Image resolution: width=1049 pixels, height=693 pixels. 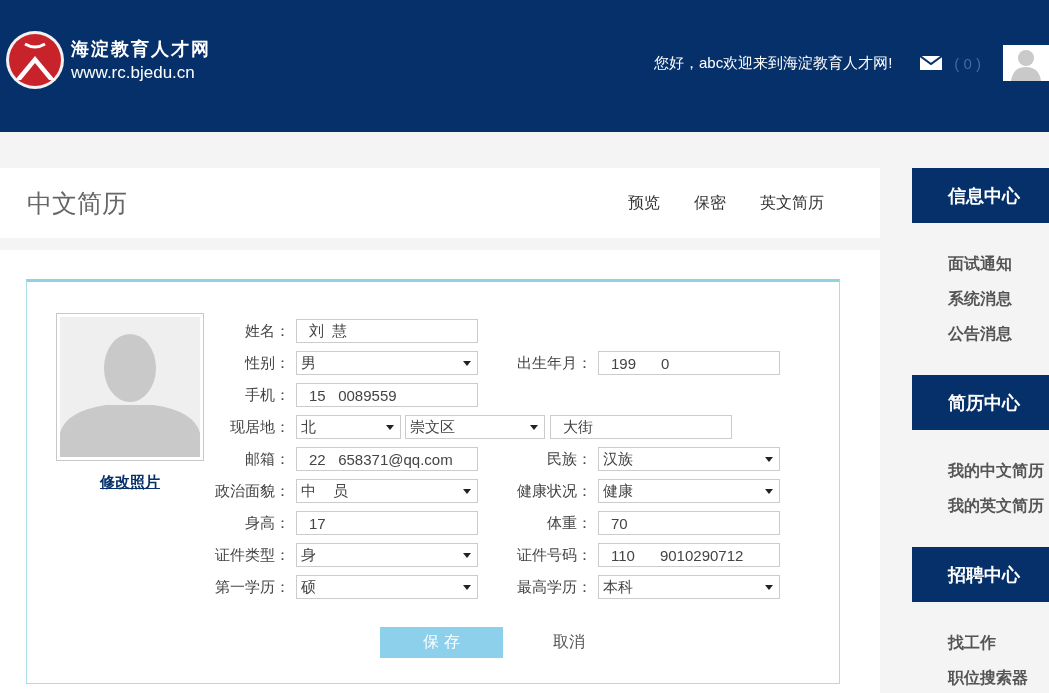 I want to click on select-field: 男, so click(x=387, y=363).